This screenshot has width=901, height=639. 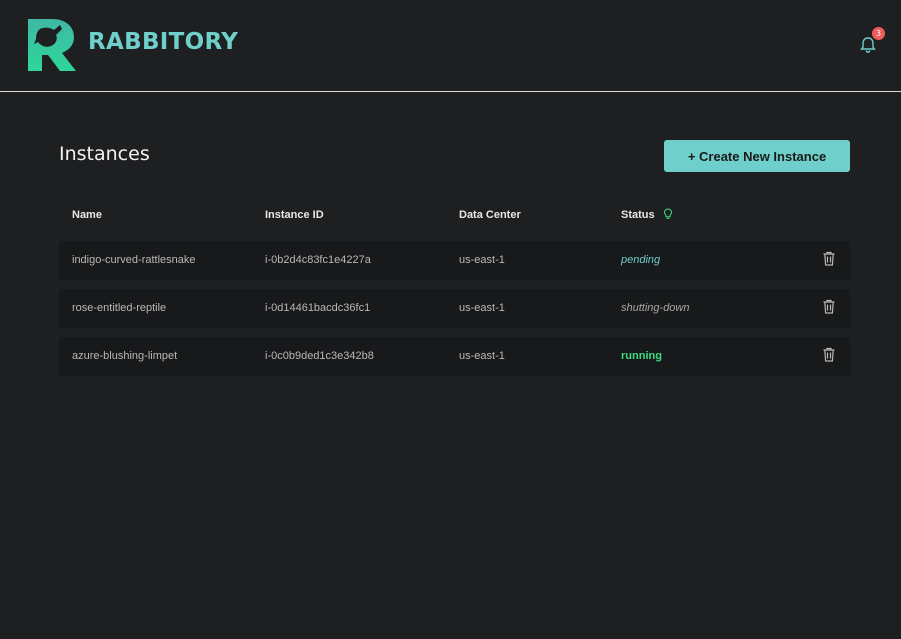 What do you see at coordinates (53, 45) in the screenshot?
I see `rabbit-logo-icon` at bounding box center [53, 45].